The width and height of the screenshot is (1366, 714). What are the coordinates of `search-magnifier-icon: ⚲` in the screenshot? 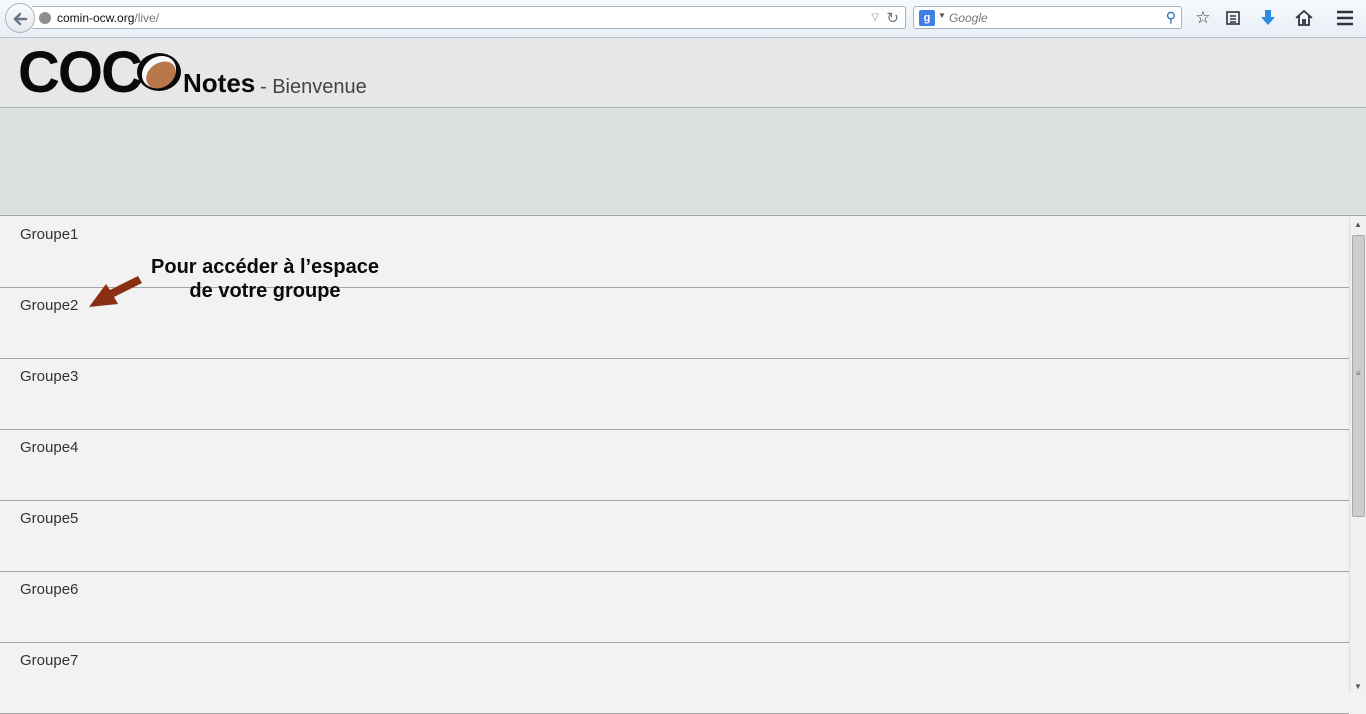 It's located at (1171, 17).